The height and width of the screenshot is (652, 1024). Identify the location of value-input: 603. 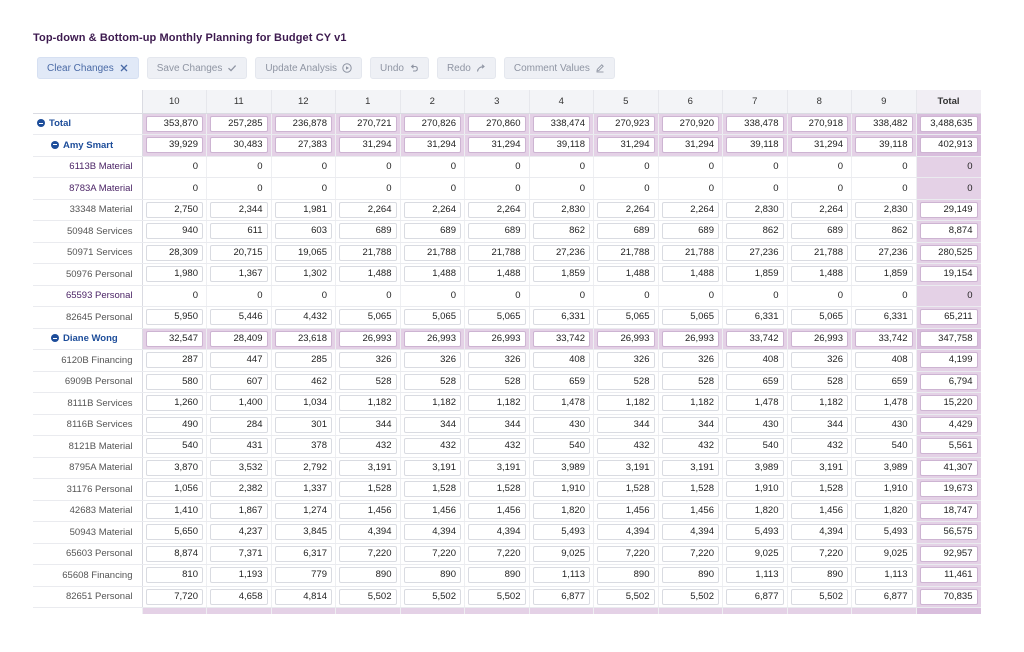
(303, 231).